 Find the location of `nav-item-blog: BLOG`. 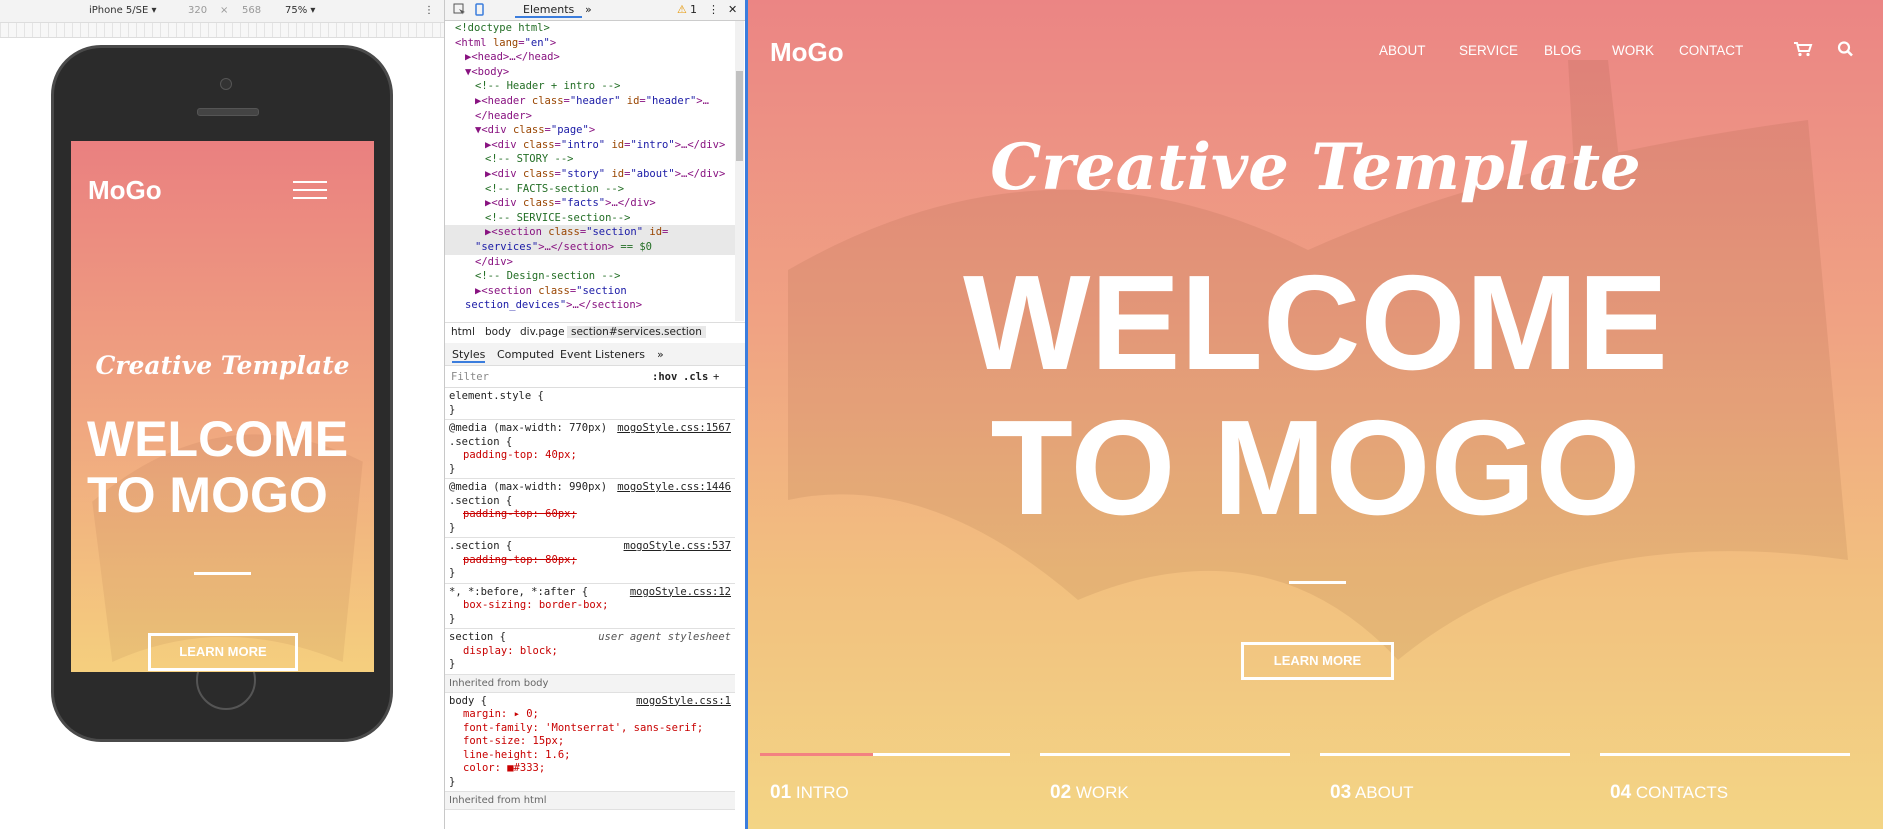

nav-item-blog: BLOG is located at coordinates (1563, 50).